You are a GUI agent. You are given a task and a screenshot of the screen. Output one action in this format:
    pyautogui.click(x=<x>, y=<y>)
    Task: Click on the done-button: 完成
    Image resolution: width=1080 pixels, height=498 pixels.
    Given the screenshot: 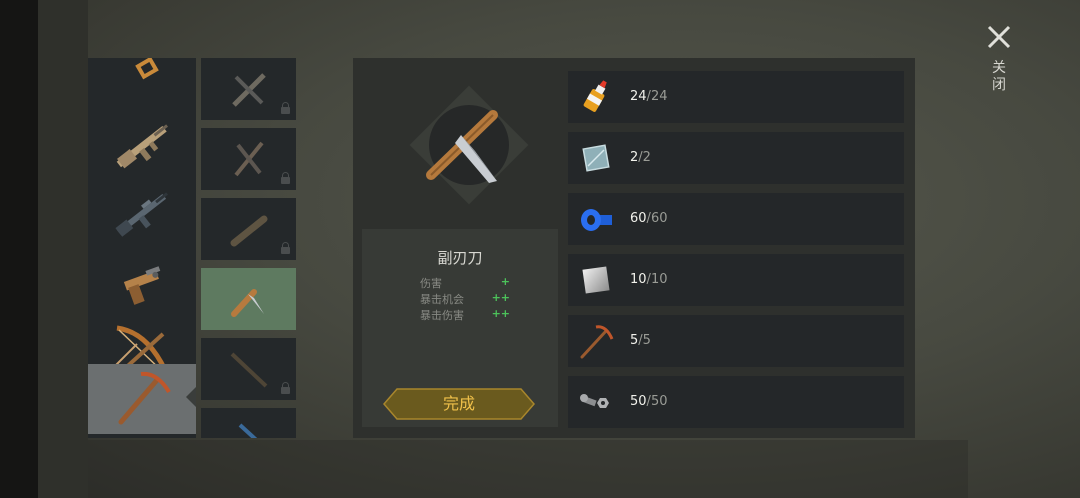 What is the action you would take?
    pyautogui.click(x=459, y=404)
    